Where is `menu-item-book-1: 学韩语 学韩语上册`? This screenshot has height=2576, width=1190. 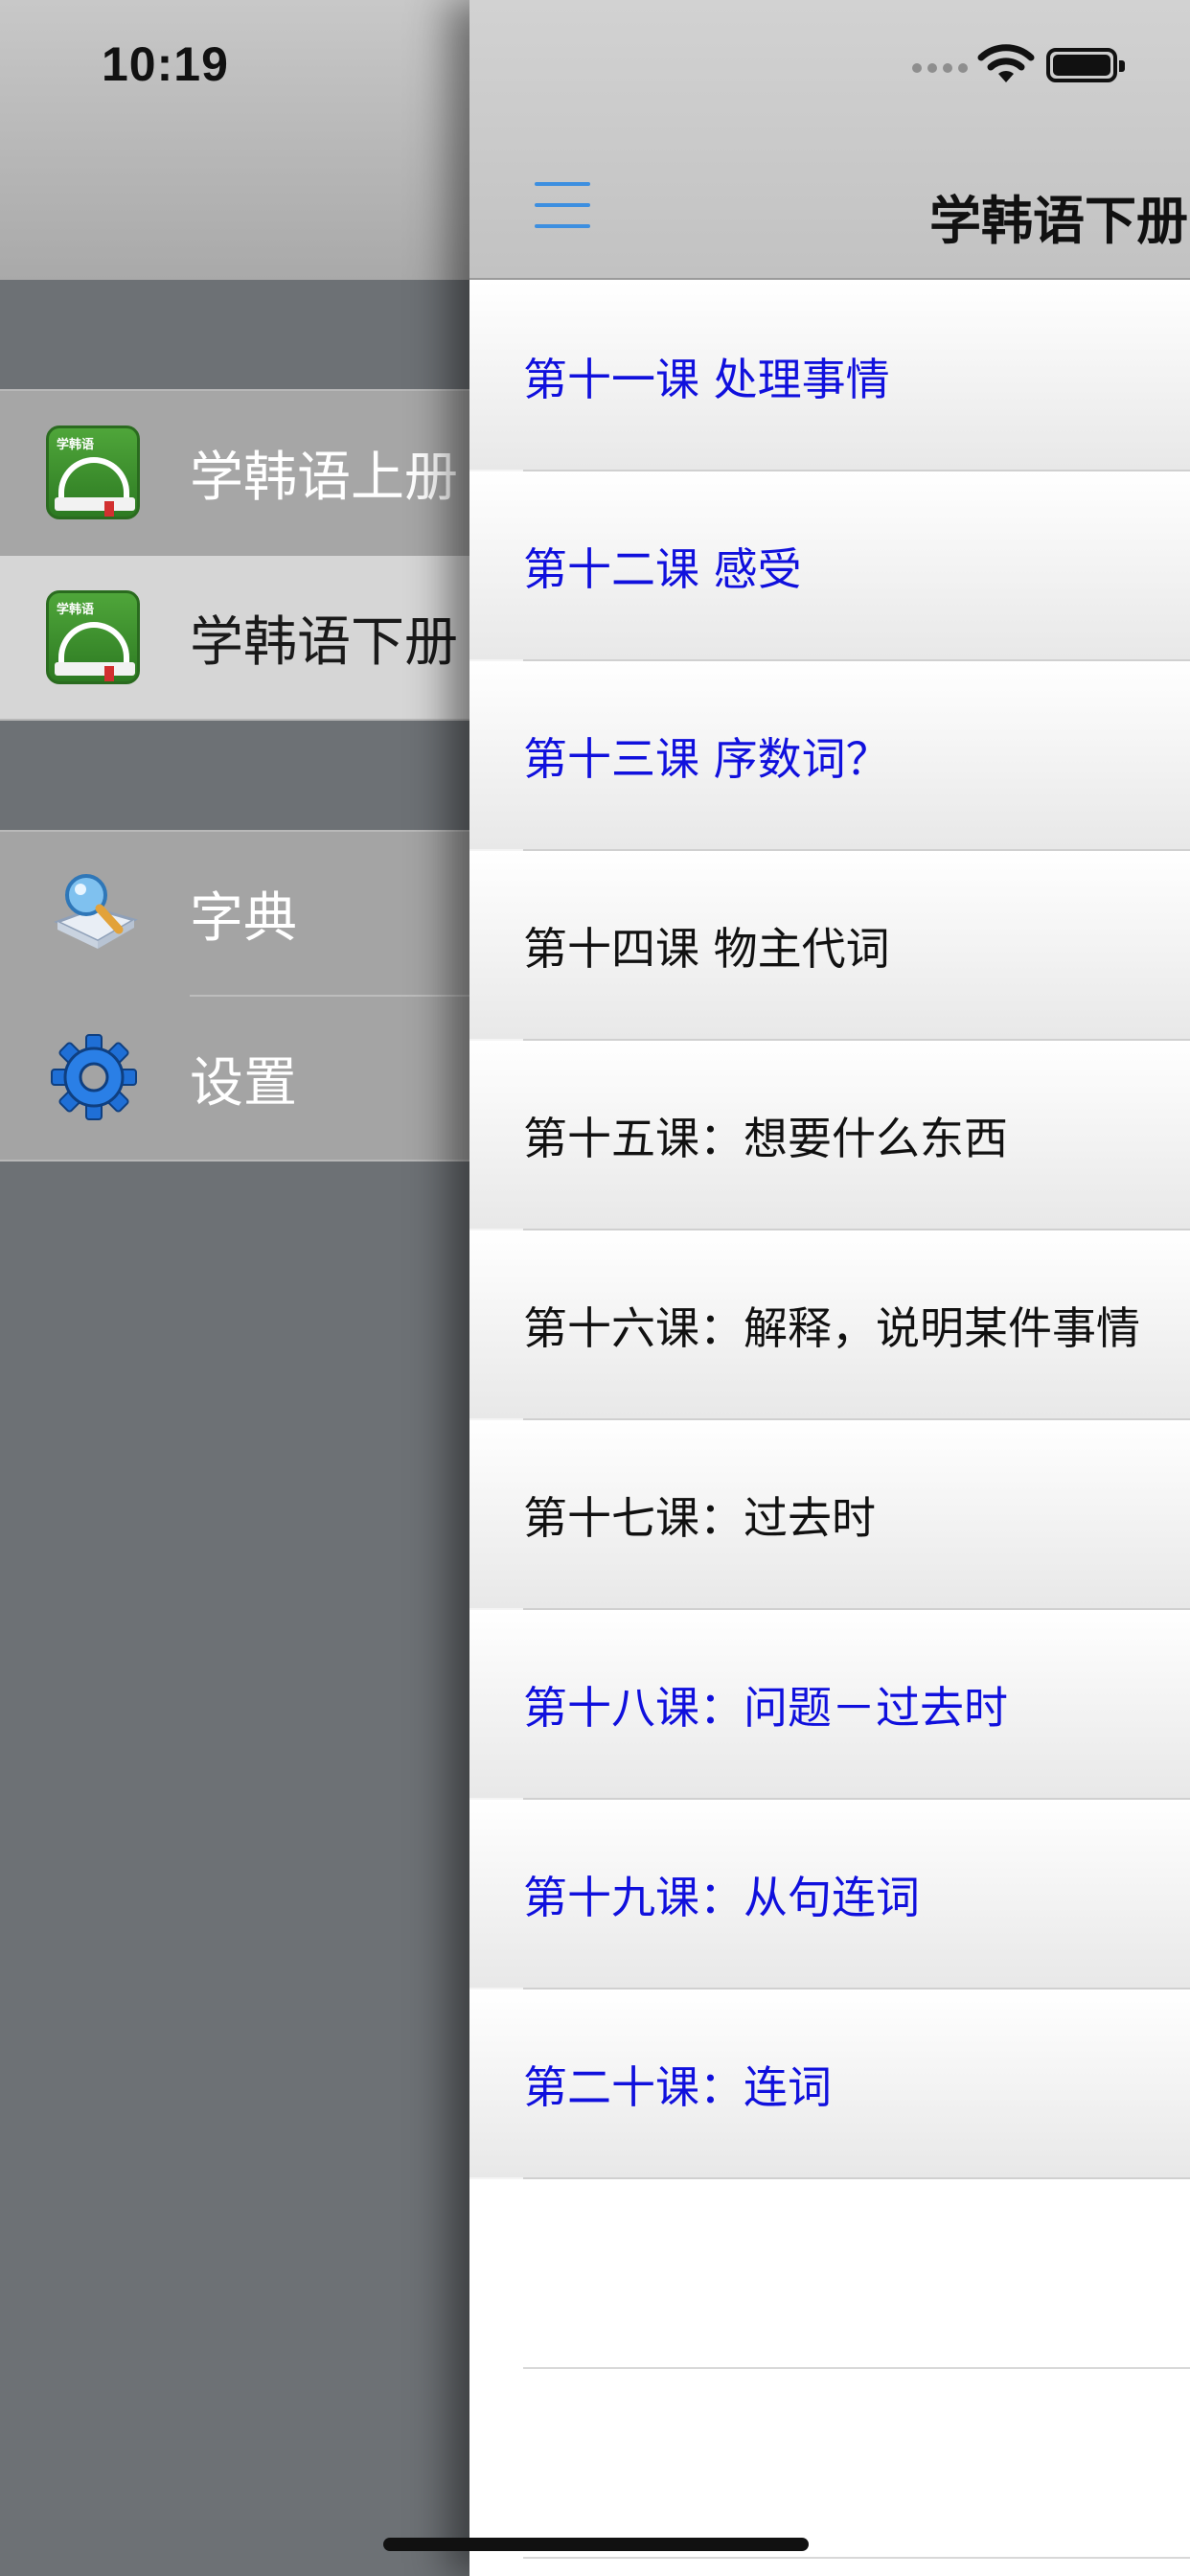
menu-item-book-1: 学韩语 学韩语上册 is located at coordinates (249, 472).